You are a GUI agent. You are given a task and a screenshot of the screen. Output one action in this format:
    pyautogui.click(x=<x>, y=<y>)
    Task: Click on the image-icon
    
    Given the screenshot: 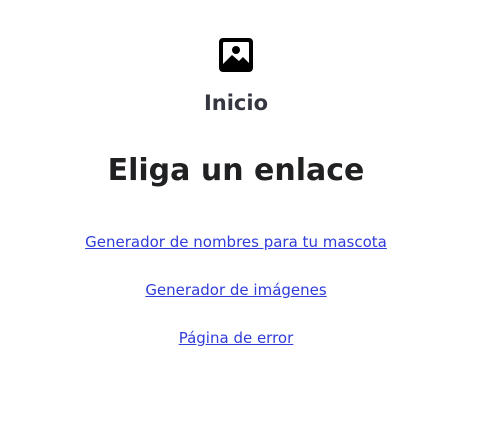 What is the action you would take?
    pyautogui.click(x=236, y=55)
    